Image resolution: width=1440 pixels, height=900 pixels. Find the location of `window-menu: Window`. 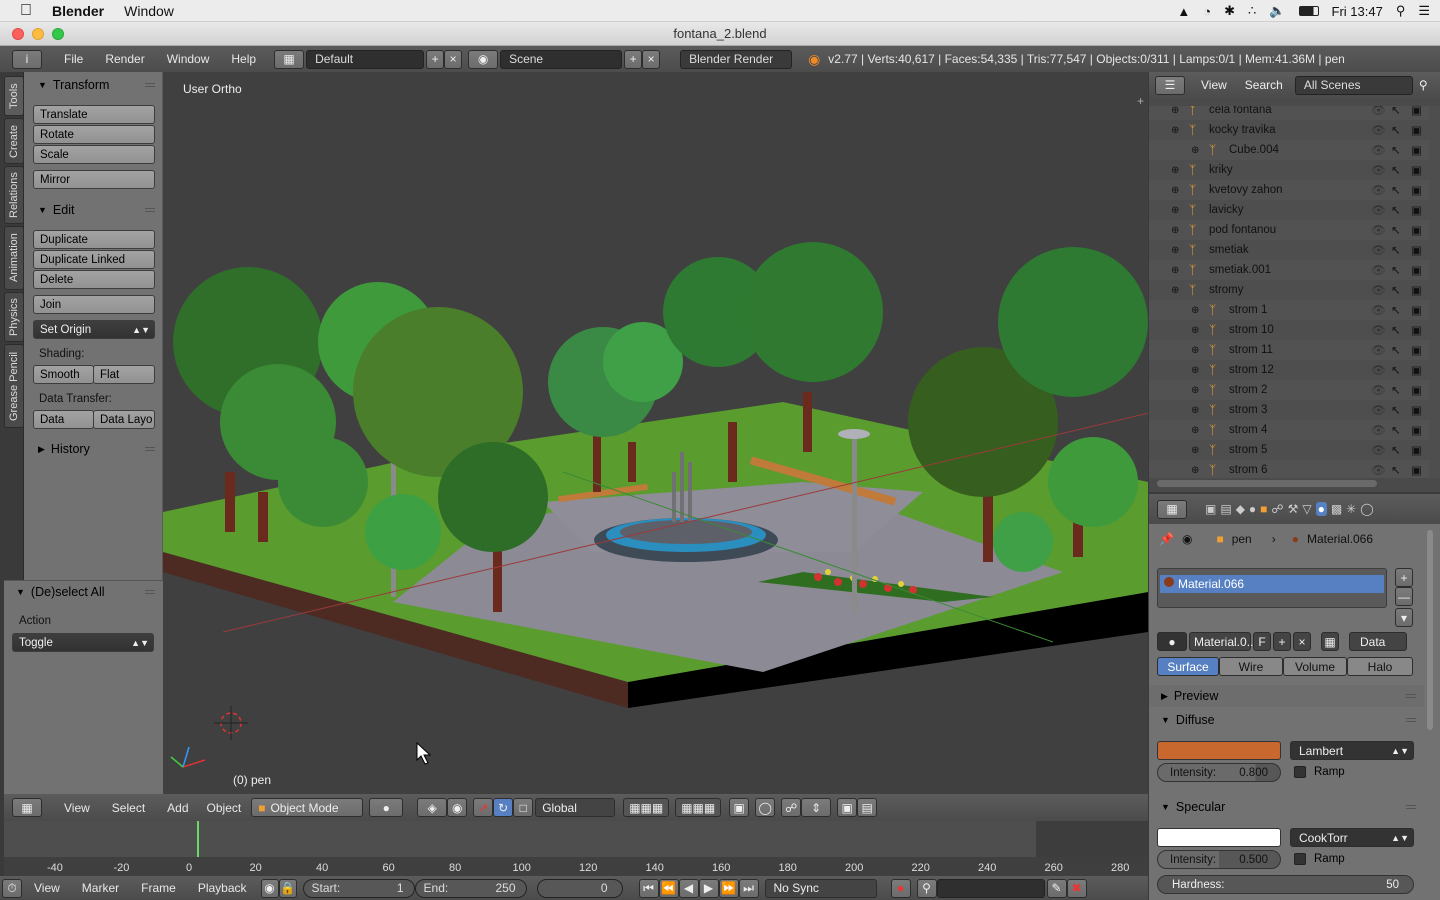

window-menu: Window is located at coordinates (149, 11).